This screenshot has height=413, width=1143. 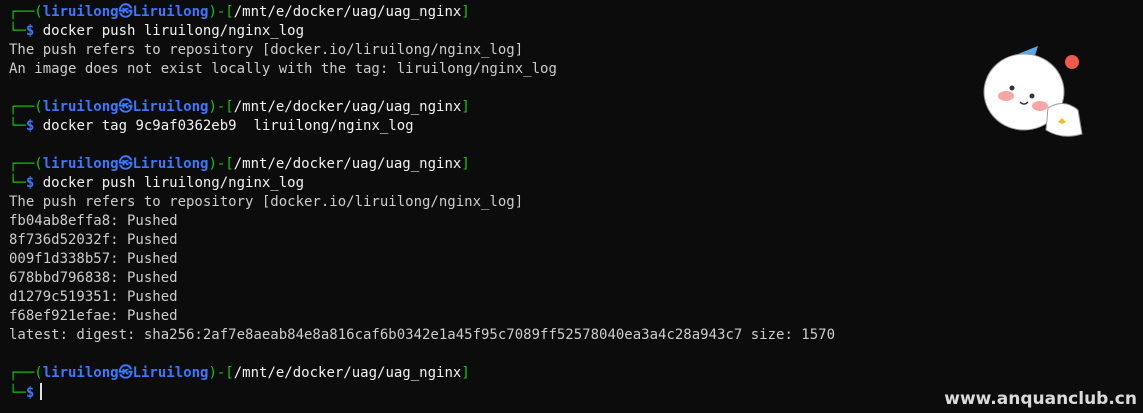 What do you see at coordinates (93, 240) in the screenshot?
I see `output-line: 8f736d52032f: Pushed` at bounding box center [93, 240].